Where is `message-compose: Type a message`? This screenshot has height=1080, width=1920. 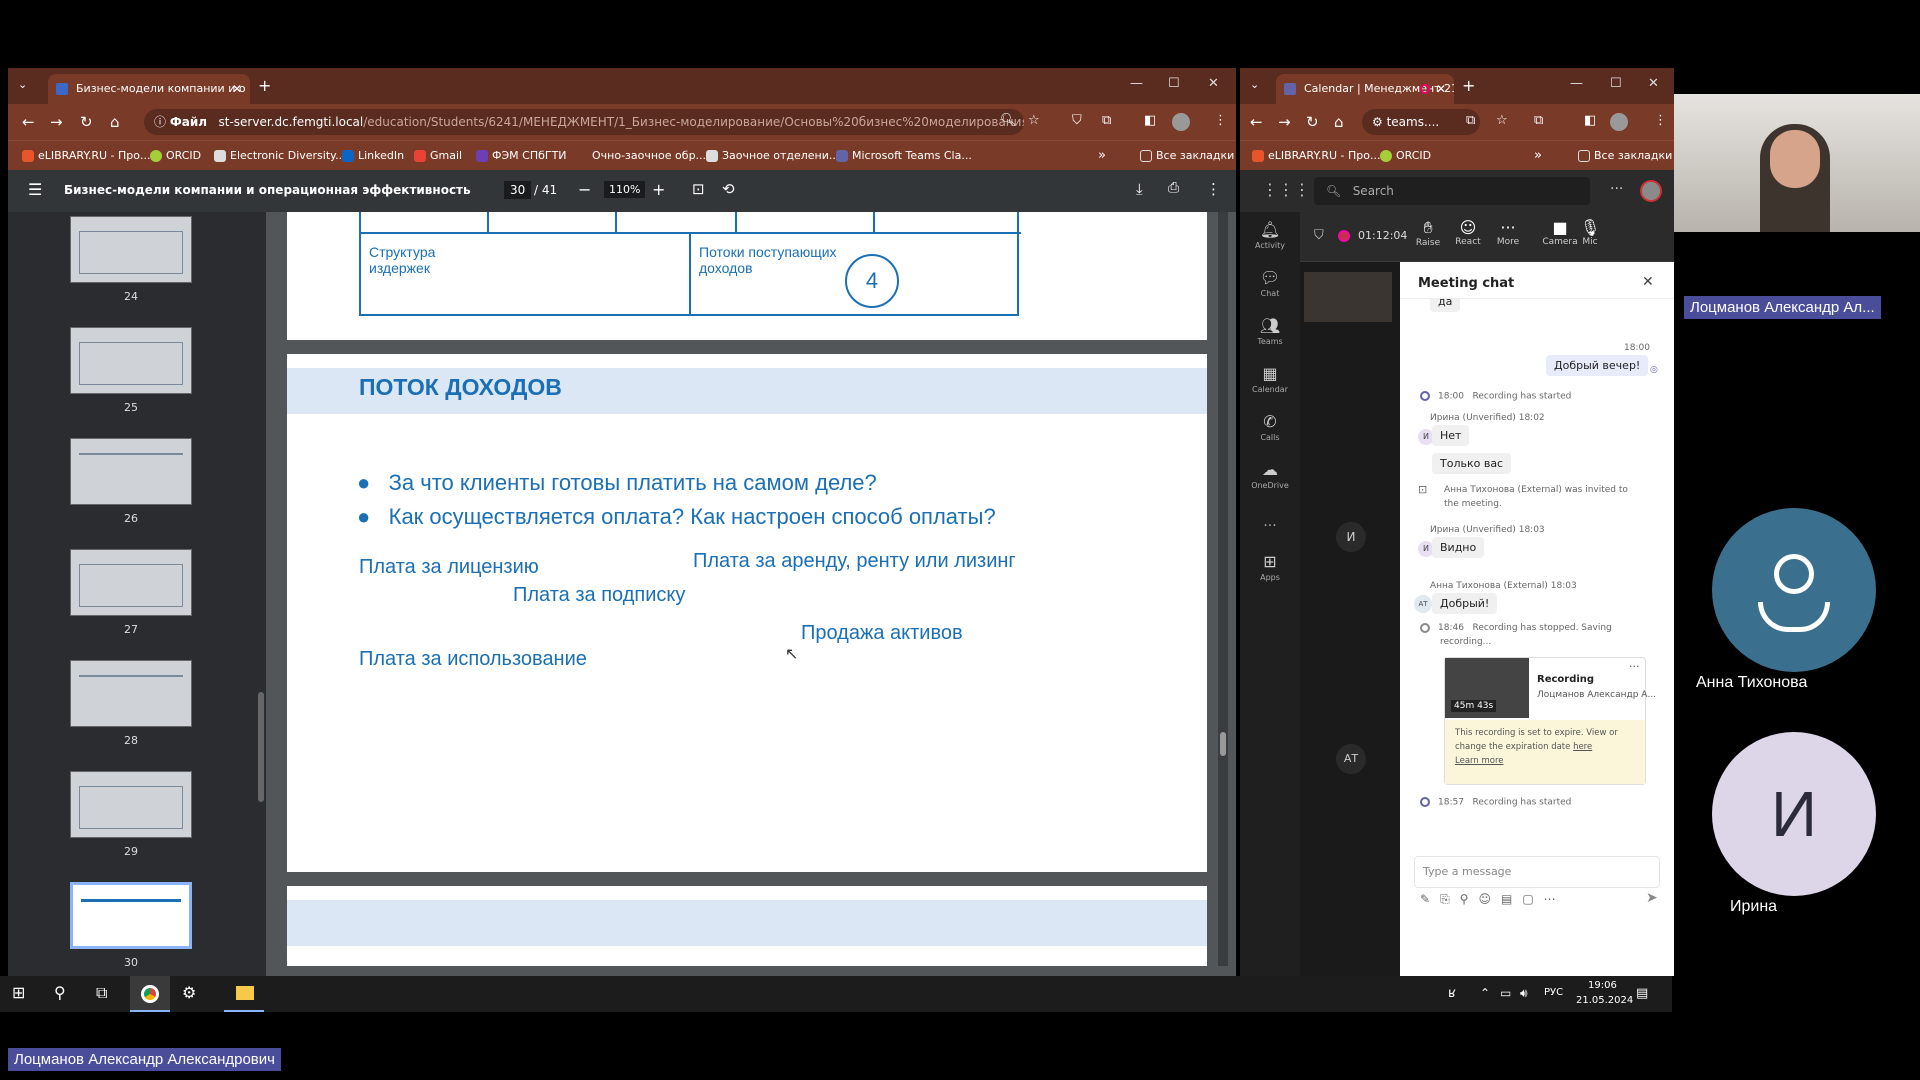 message-compose: Type a message is located at coordinates (1537, 872).